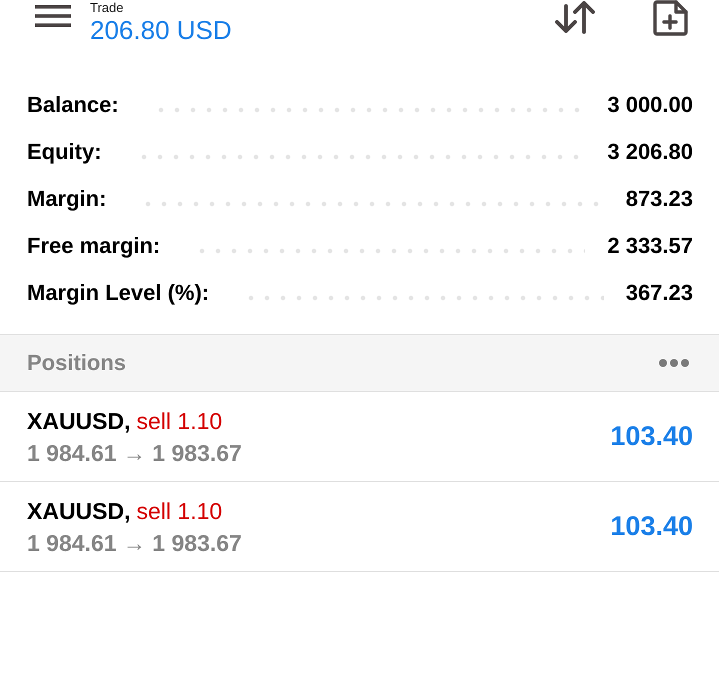  I want to click on account-field-value: 3 000.00, so click(650, 105).